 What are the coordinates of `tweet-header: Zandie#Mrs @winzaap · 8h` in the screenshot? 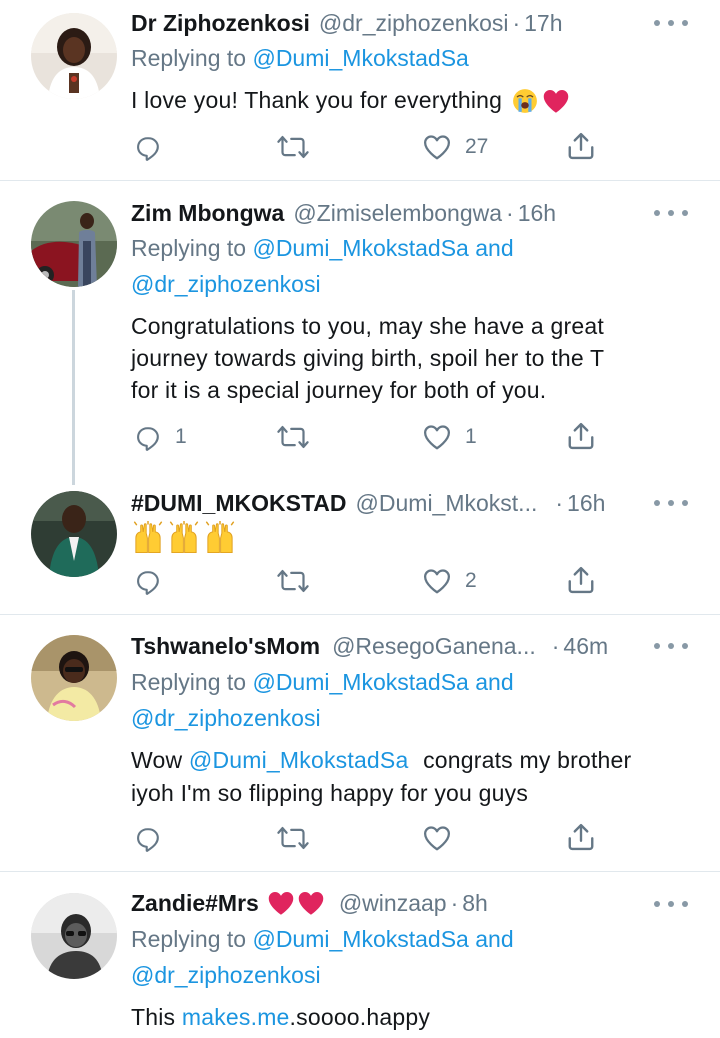 It's located at (309, 903).